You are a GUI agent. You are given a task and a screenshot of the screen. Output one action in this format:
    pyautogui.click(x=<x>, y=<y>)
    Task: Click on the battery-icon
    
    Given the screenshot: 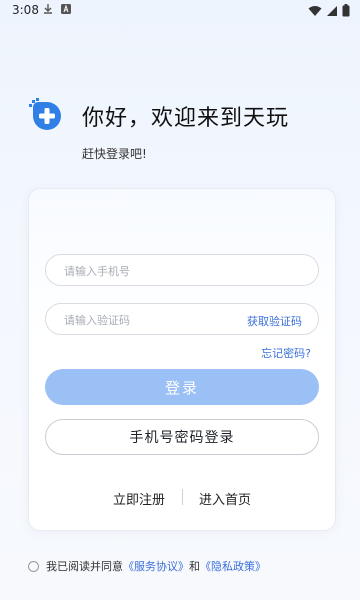 What is the action you would take?
    pyautogui.click(x=346, y=10)
    